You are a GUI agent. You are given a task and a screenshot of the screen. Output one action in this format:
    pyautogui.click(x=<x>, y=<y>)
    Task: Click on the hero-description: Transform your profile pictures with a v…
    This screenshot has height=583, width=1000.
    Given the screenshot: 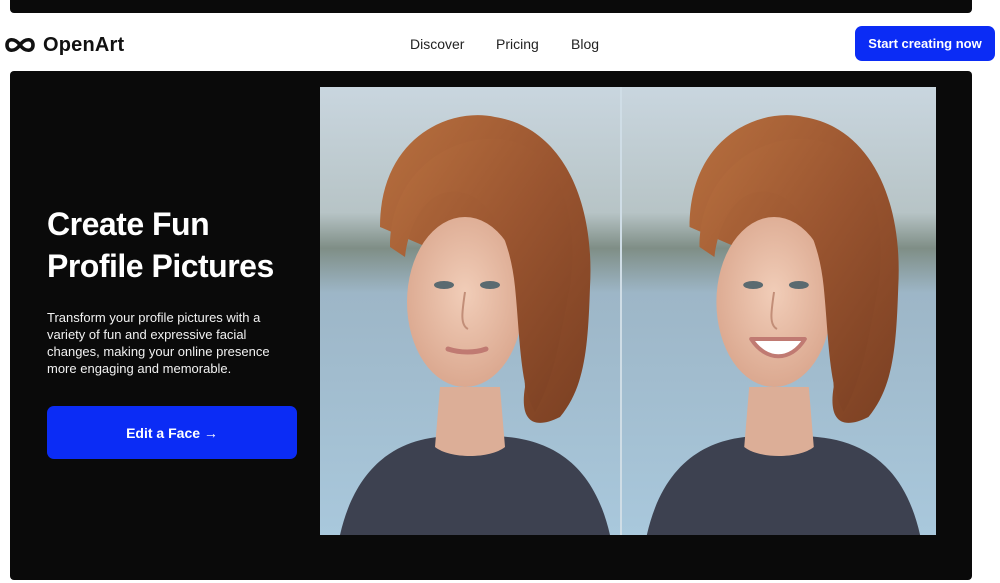 What is the action you would take?
    pyautogui.click(x=158, y=343)
    